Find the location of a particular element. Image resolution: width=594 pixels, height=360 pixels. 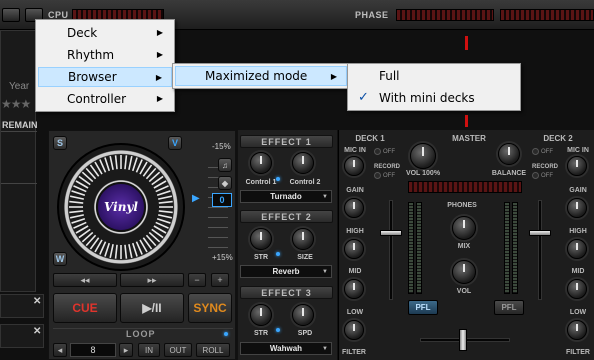

platter-center: Vinyl is located at coordinates (121, 207).